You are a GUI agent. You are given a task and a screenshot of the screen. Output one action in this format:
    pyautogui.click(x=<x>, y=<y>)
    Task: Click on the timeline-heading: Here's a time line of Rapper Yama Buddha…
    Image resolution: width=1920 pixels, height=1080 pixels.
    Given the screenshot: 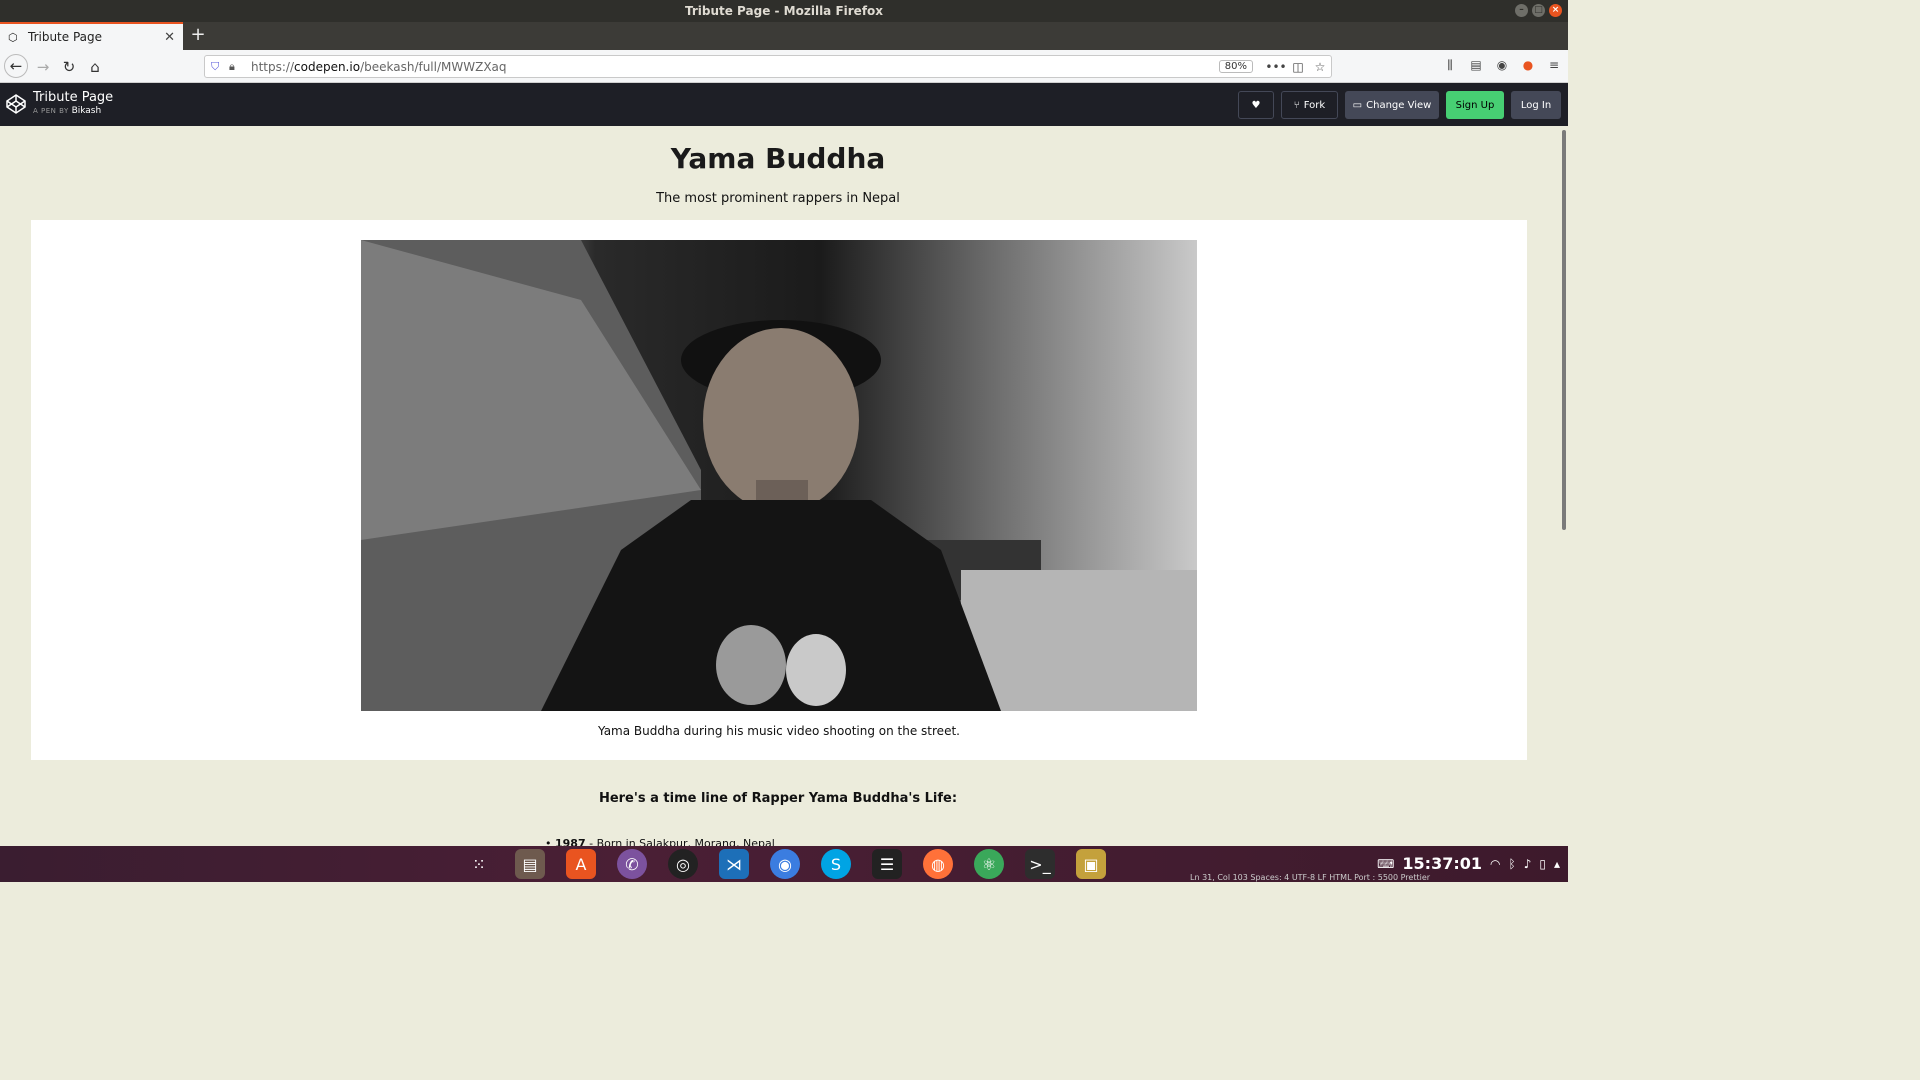 What is the action you would take?
    pyautogui.click(x=778, y=798)
    